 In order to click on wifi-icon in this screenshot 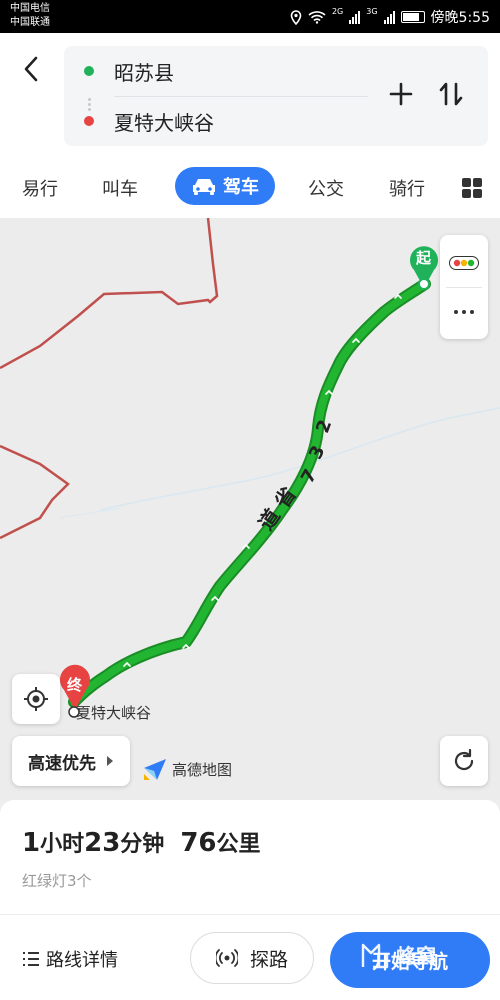, I will do `click(317, 17)`.